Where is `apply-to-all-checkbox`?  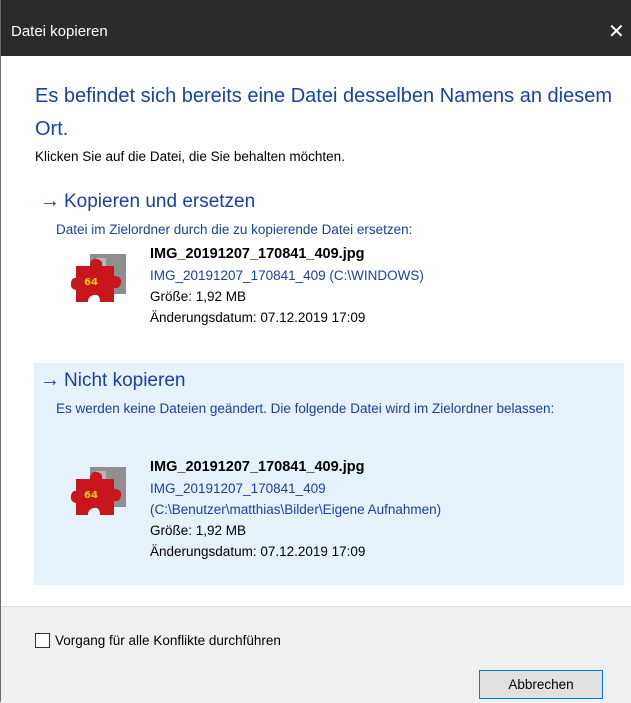
apply-to-all-checkbox is located at coordinates (42, 640).